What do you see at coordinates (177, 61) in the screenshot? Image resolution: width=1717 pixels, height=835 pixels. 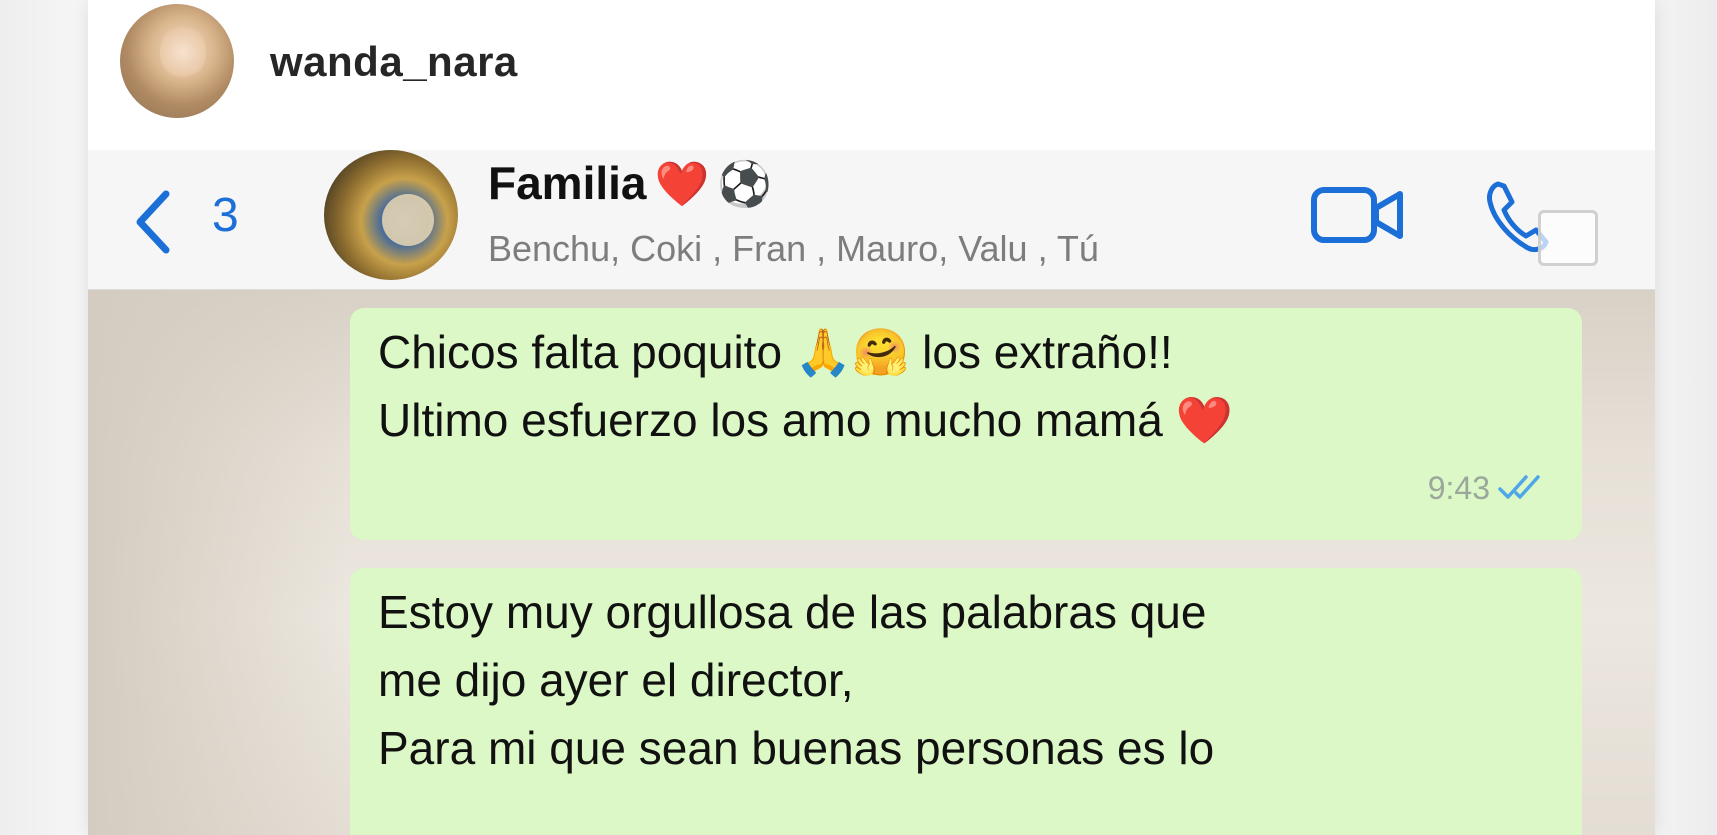 I see `story-avatar` at bounding box center [177, 61].